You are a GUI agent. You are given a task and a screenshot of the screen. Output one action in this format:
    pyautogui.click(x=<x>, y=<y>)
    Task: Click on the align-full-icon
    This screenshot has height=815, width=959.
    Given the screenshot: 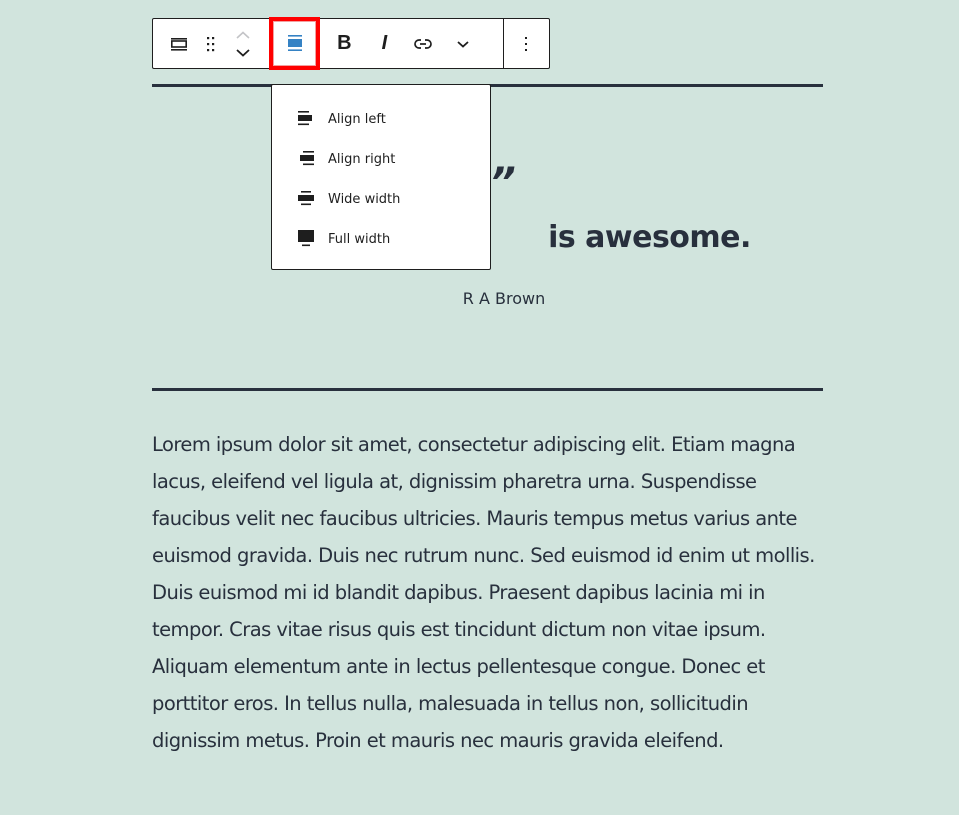 What is the action you would take?
    pyautogui.click(x=306, y=238)
    